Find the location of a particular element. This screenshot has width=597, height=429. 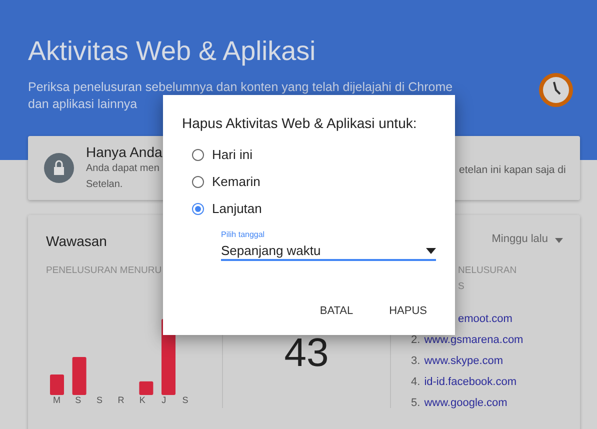

day-label: M is located at coordinates (57, 400).